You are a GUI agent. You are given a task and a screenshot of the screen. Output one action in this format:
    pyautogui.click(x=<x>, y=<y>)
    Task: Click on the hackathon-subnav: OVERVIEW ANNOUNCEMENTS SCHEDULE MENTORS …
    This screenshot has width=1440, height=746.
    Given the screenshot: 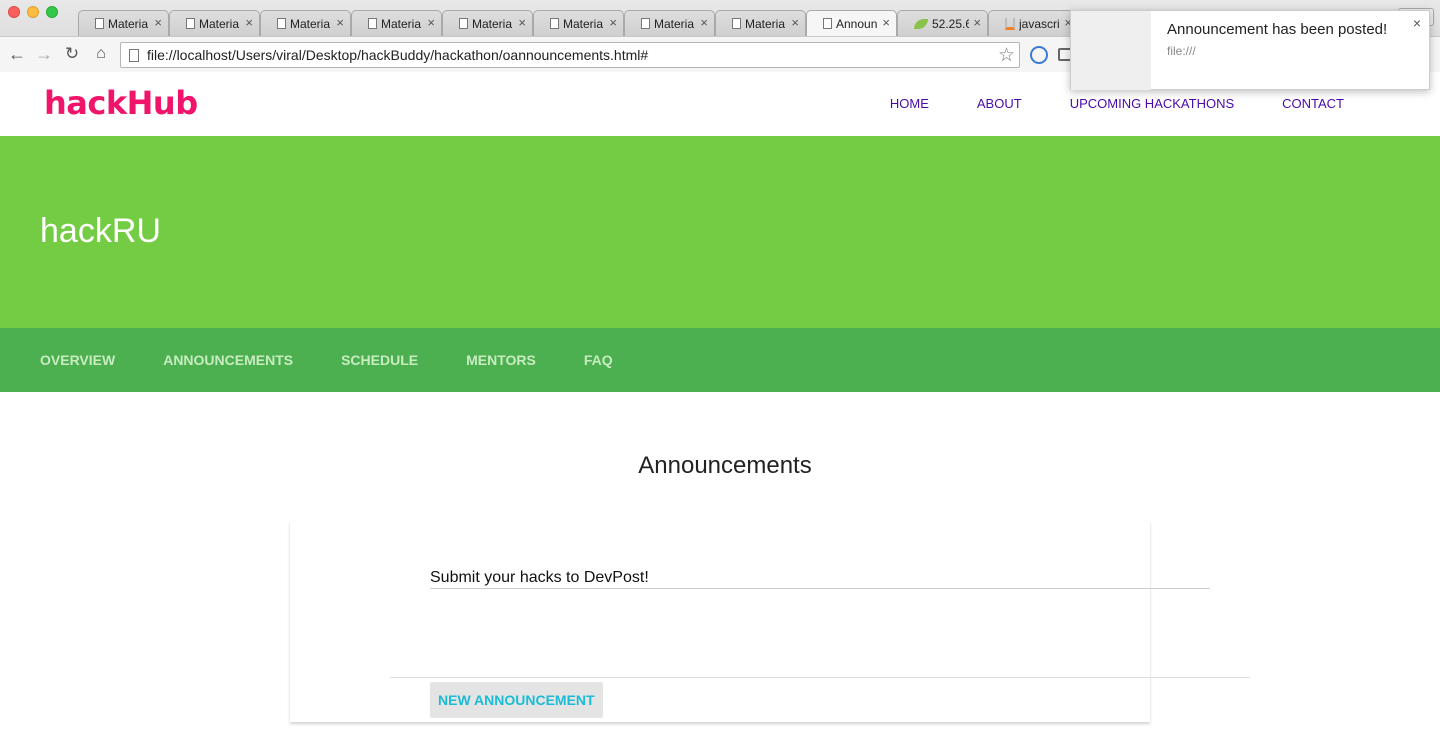 What is the action you would take?
    pyautogui.click(x=720, y=360)
    